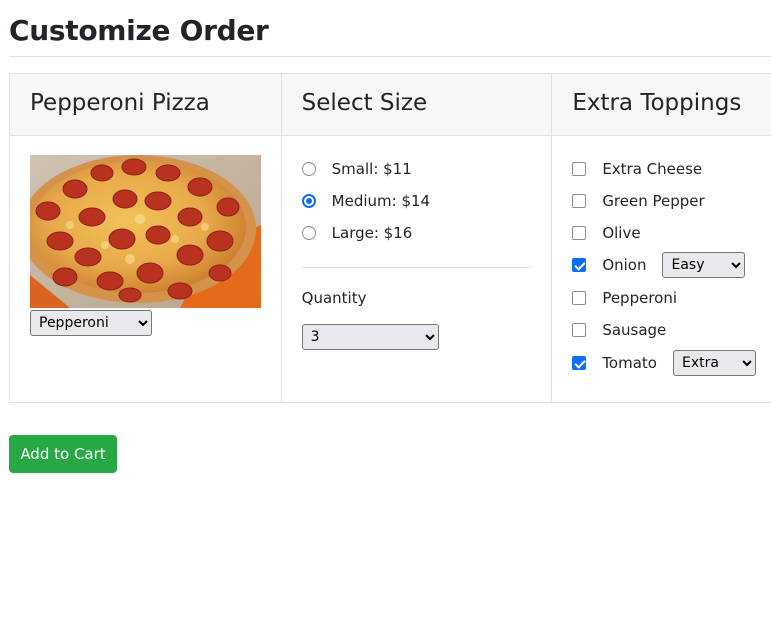  I want to click on topping-label: Pepperoni, so click(640, 298).